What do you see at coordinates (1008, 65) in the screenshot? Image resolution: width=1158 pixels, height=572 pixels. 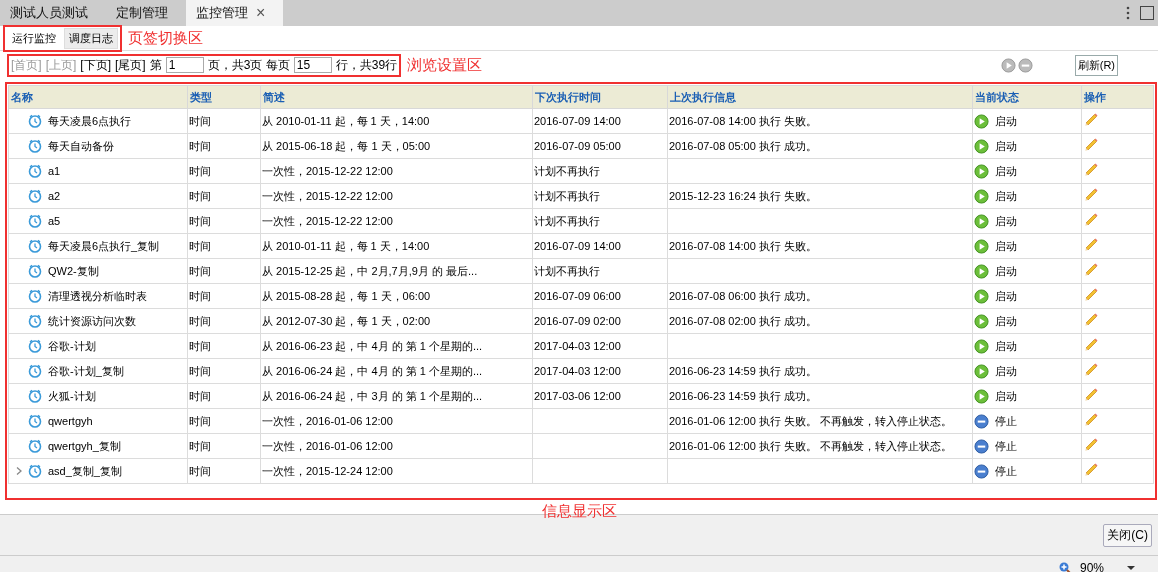 I see `play-icon` at bounding box center [1008, 65].